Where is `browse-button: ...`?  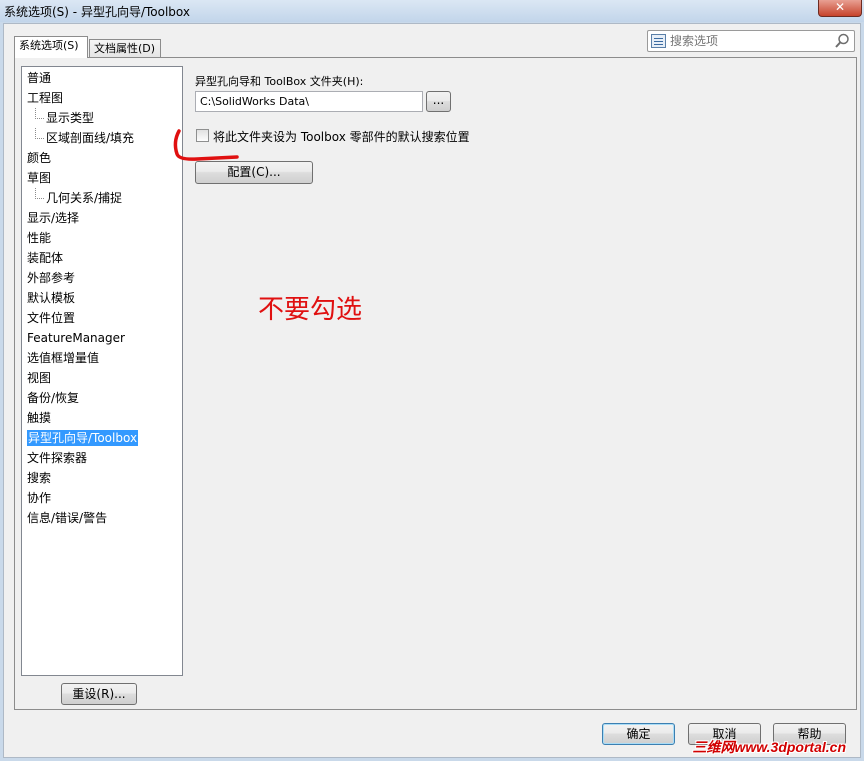
browse-button: ... is located at coordinates (438, 101).